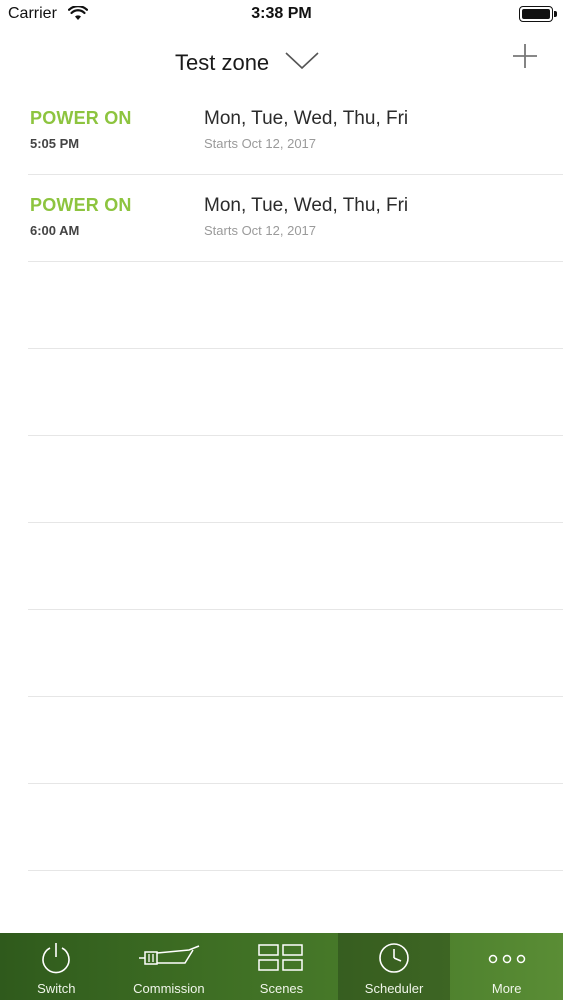  I want to click on tab-bar: Switch Commission Scenes Scheduler More, so click(281, 966).